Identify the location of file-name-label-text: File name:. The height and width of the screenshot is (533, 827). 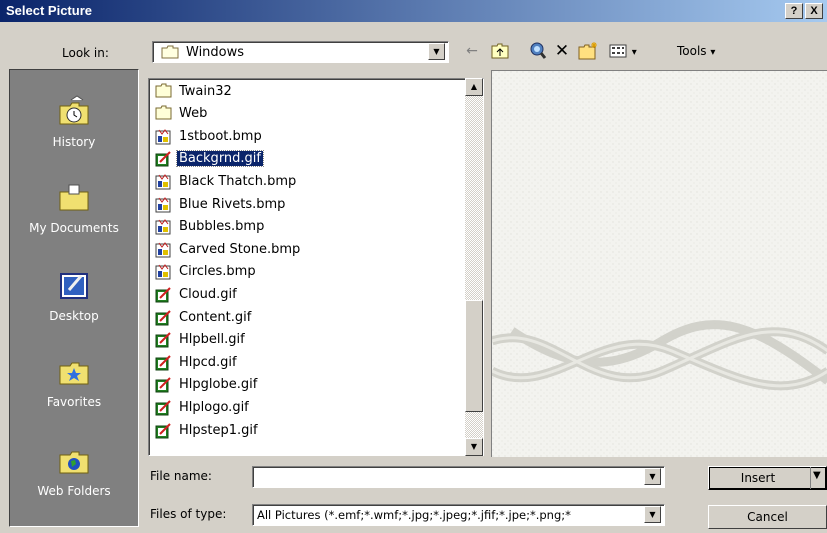
(181, 476).